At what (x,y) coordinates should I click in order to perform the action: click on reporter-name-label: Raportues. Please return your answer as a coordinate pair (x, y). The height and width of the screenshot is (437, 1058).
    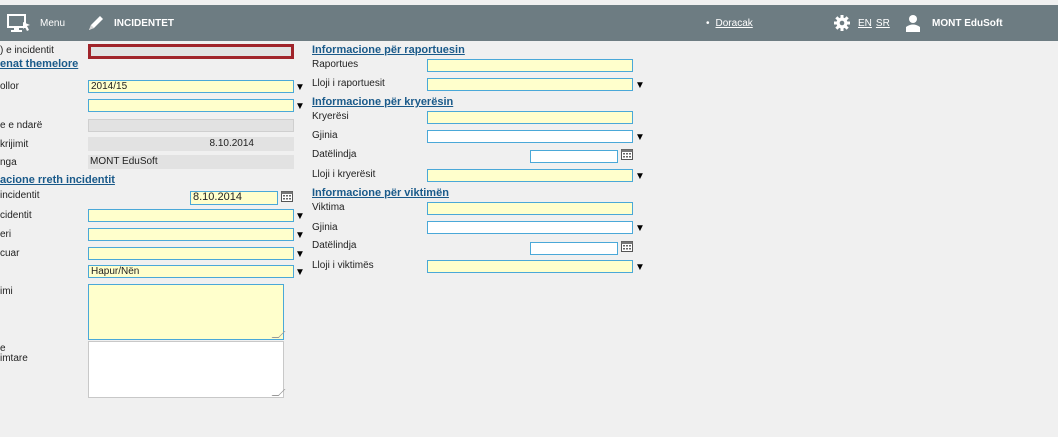
    Looking at the image, I should click on (335, 64).